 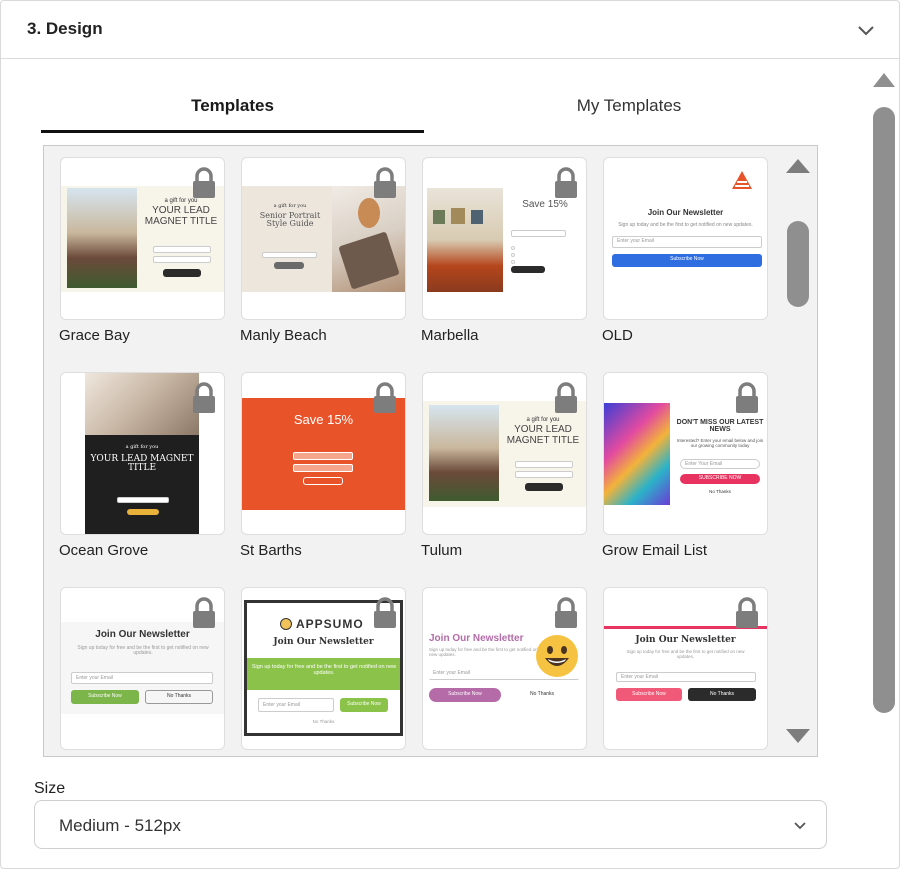 What do you see at coordinates (465, 240) in the screenshot?
I see `room-photo` at bounding box center [465, 240].